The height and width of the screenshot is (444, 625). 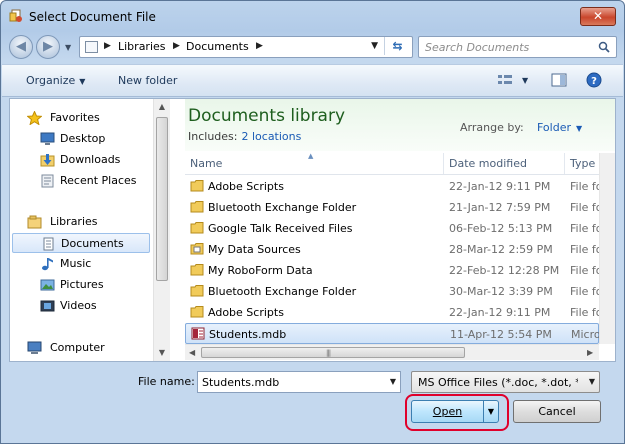 What do you see at coordinates (80, 118) in the screenshot?
I see `nav-item-favorites: Favorites` at bounding box center [80, 118].